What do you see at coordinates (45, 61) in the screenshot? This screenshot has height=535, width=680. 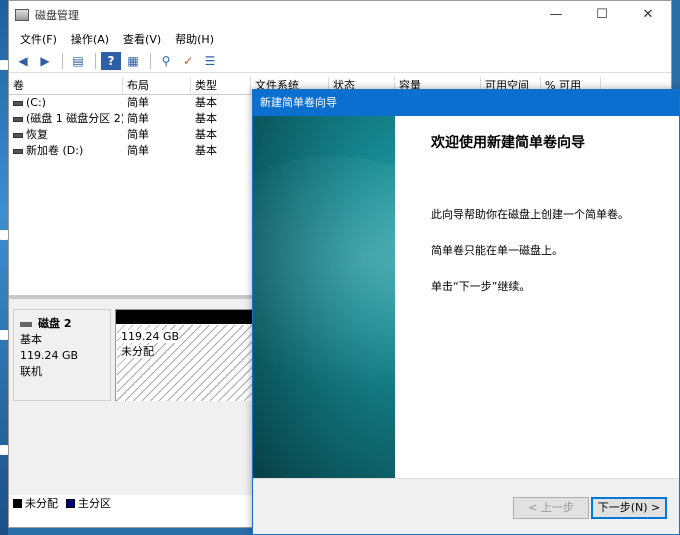 I see `forward-arrow-icon: ▶` at bounding box center [45, 61].